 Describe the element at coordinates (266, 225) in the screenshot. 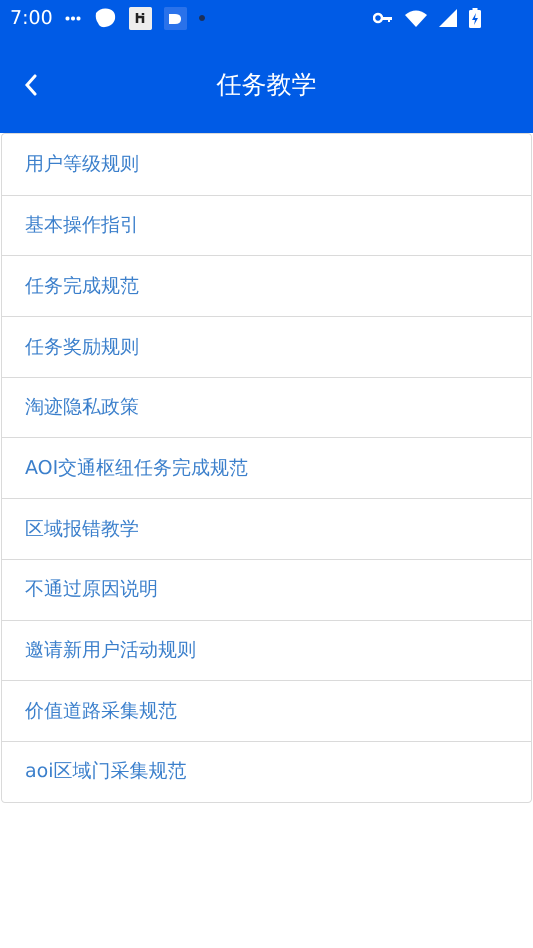

I see `menu-item: 基本操作指引` at that location.